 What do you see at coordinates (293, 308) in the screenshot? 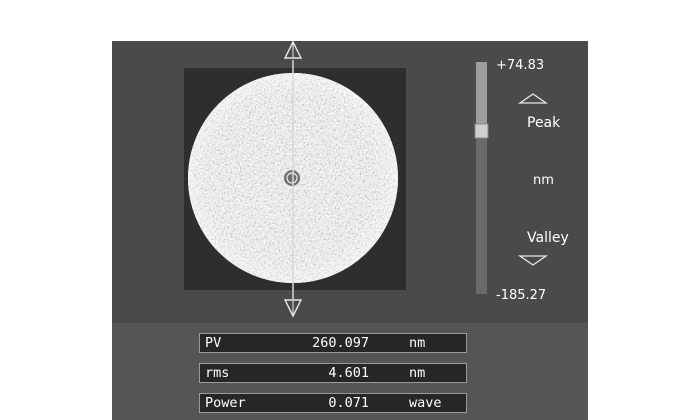
I see `down-triangle-icon` at bounding box center [293, 308].